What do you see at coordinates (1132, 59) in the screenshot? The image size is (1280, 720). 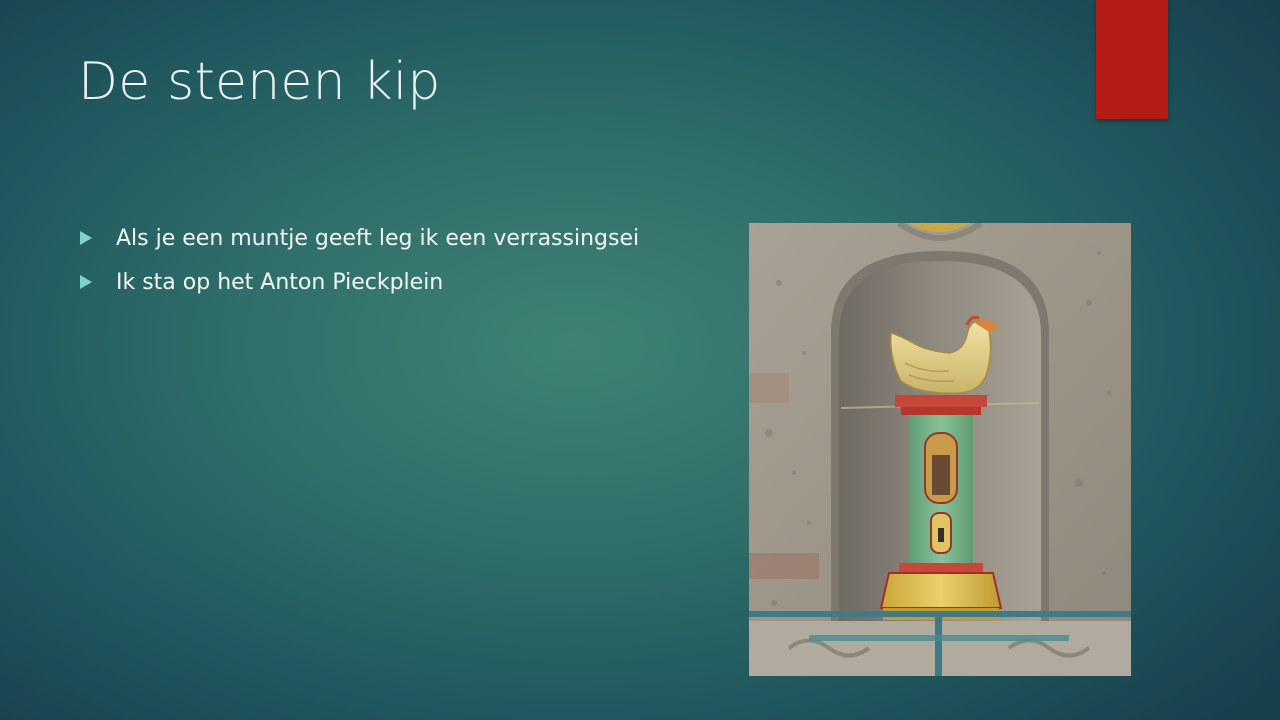 I see `accent-bar` at bounding box center [1132, 59].